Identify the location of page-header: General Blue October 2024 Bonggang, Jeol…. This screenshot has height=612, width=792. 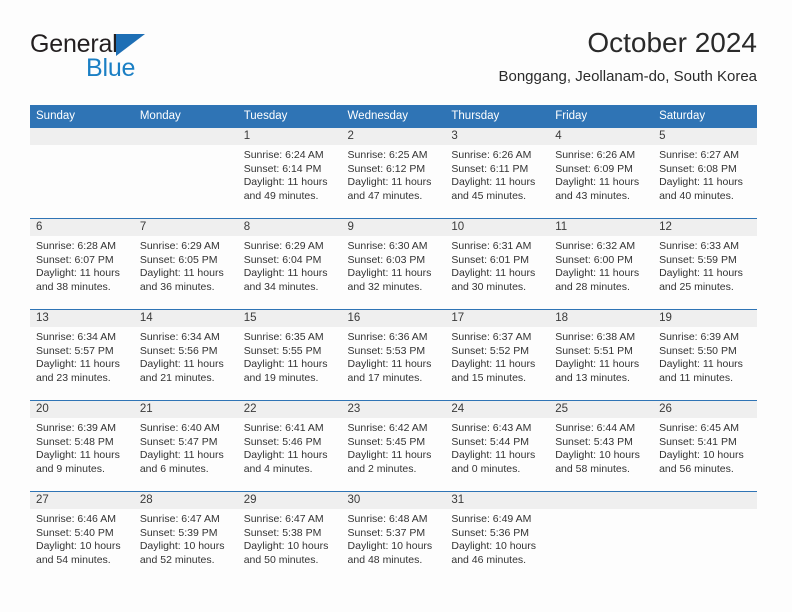
(393, 62).